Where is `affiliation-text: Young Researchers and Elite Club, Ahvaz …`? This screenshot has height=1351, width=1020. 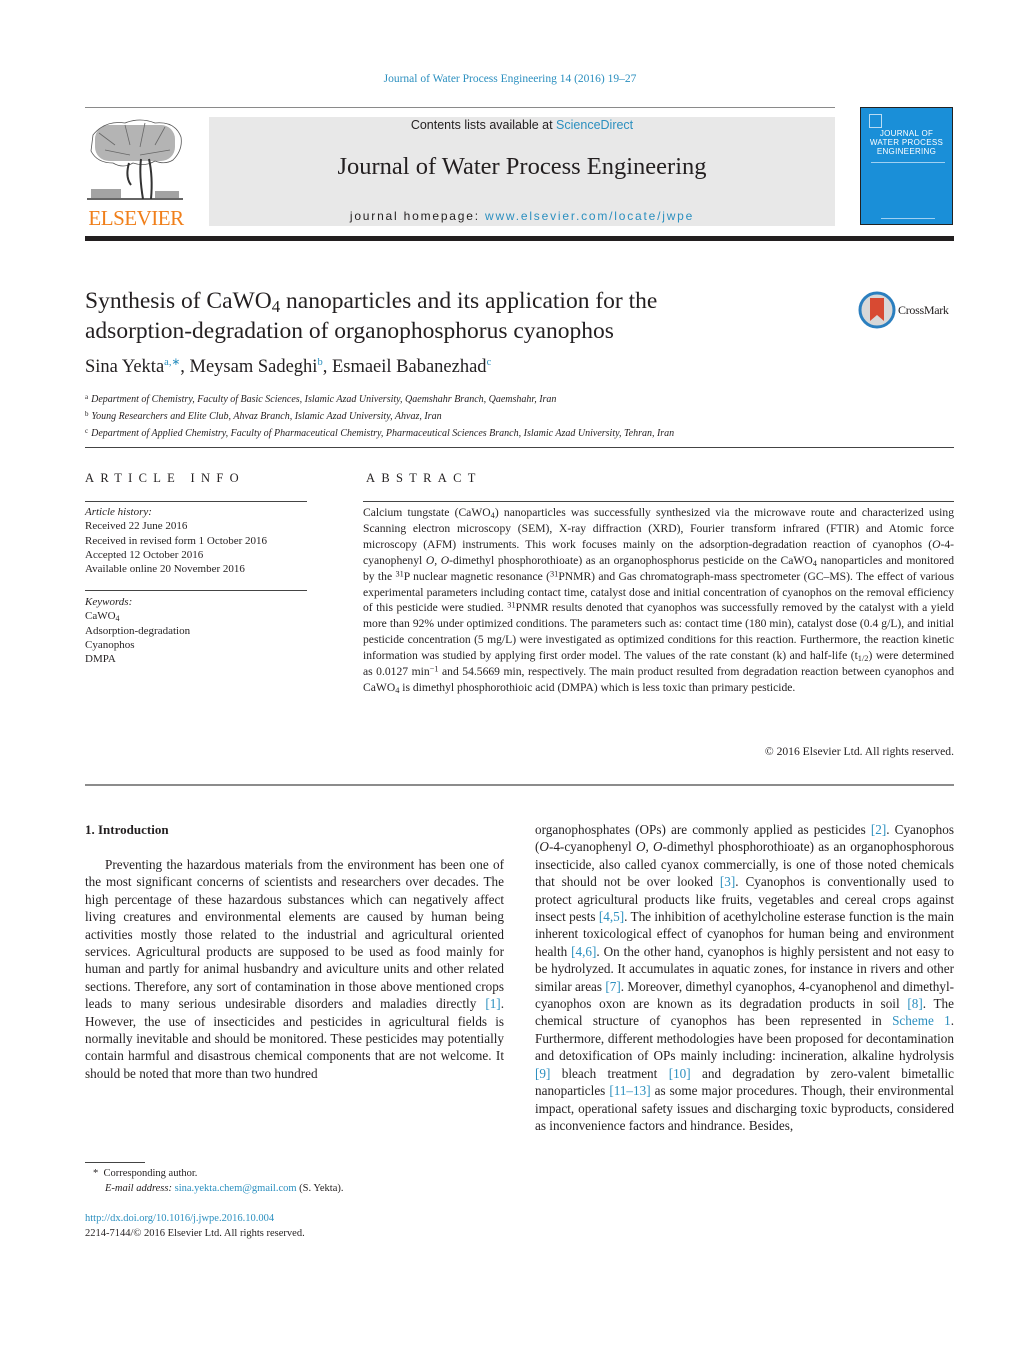
affiliation-text: Young Researchers and Elite Club, Ahvaz … is located at coordinates (266, 416).